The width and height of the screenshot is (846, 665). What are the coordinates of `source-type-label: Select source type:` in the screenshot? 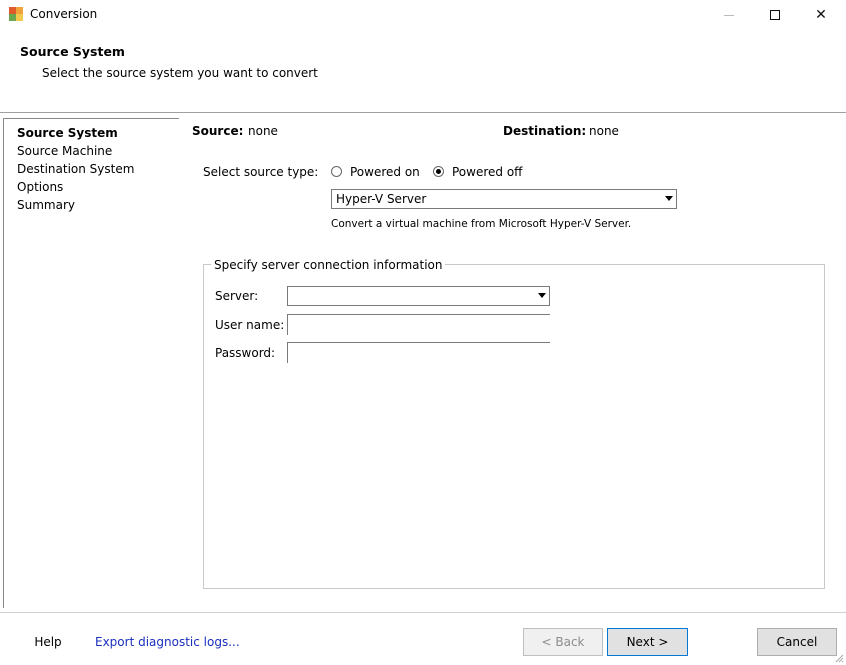 It's located at (261, 172).